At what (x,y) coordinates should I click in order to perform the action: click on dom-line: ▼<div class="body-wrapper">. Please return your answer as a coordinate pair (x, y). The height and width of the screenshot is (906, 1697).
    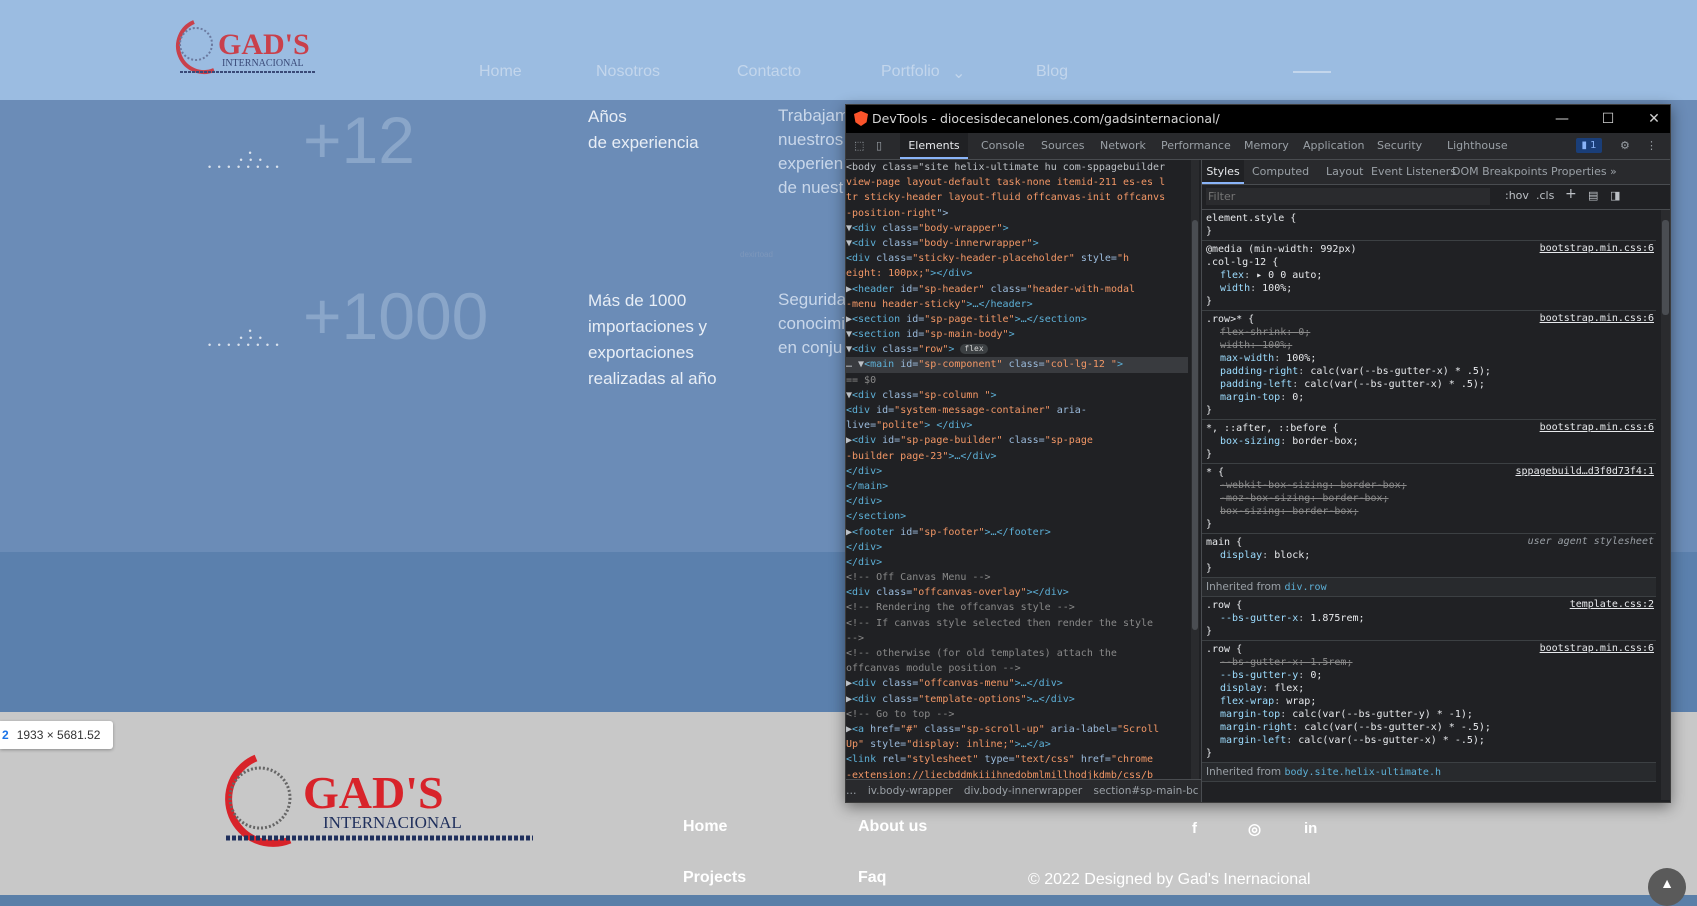
    Looking at the image, I should click on (1017, 228).